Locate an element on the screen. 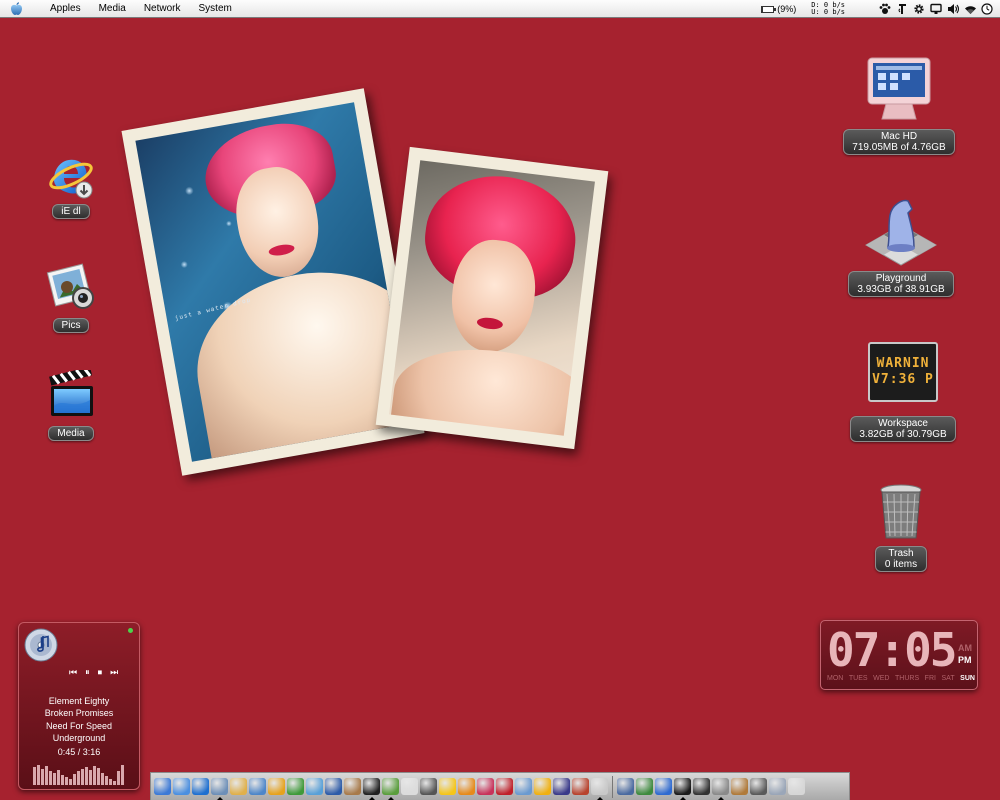 This screenshot has width=1000, height=800. track-total: 3:16 is located at coordinates (91, 752).